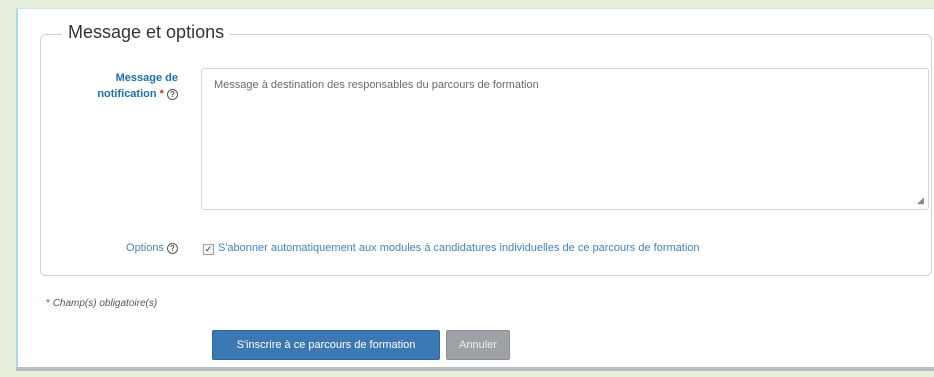  I want to click on subscribe-button: S'inscrire à ce parcours de formation, so click(326, 345).